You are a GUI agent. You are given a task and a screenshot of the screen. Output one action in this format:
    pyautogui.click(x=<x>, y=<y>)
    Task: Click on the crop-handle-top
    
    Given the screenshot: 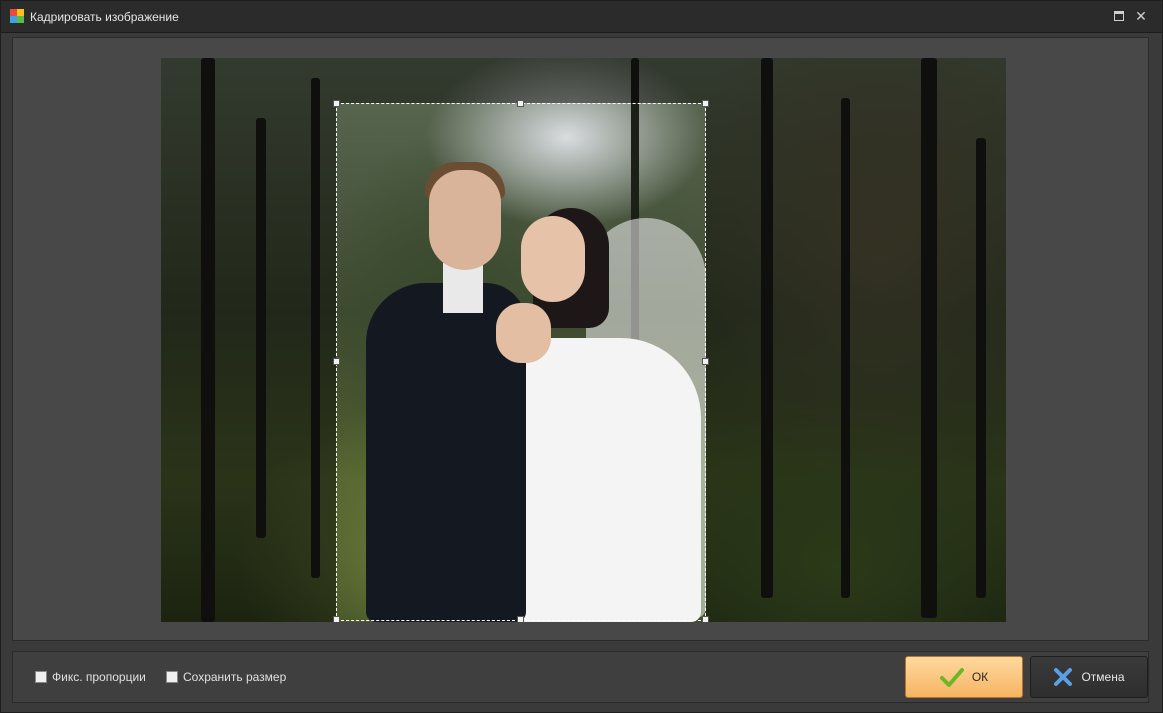 What is the action you would take?
    pyautogui.click(x=520, y=103)
    